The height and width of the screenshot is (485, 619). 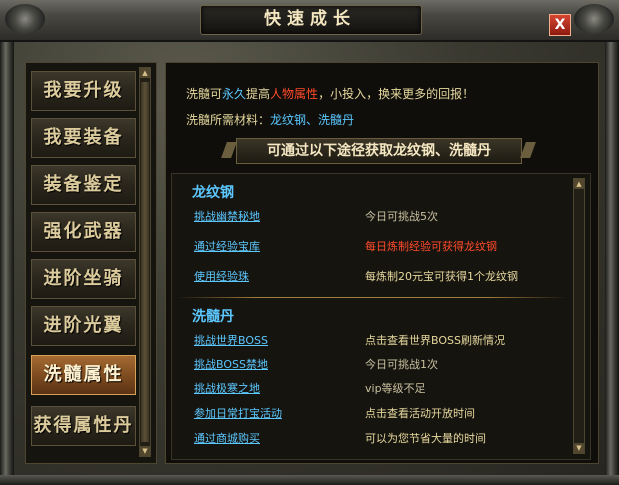 What do you see at coordinates (227, 438) in the screenshot?
I see `link-shop-purchase: 通过商城购买` at bounding box center [227, 438].